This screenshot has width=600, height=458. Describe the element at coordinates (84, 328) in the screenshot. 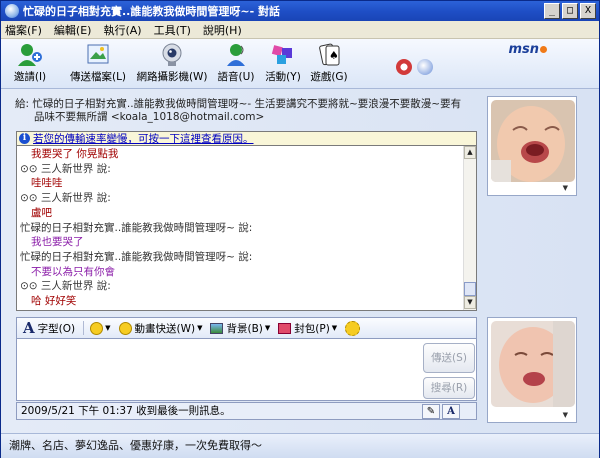

I see `separator` at that location.